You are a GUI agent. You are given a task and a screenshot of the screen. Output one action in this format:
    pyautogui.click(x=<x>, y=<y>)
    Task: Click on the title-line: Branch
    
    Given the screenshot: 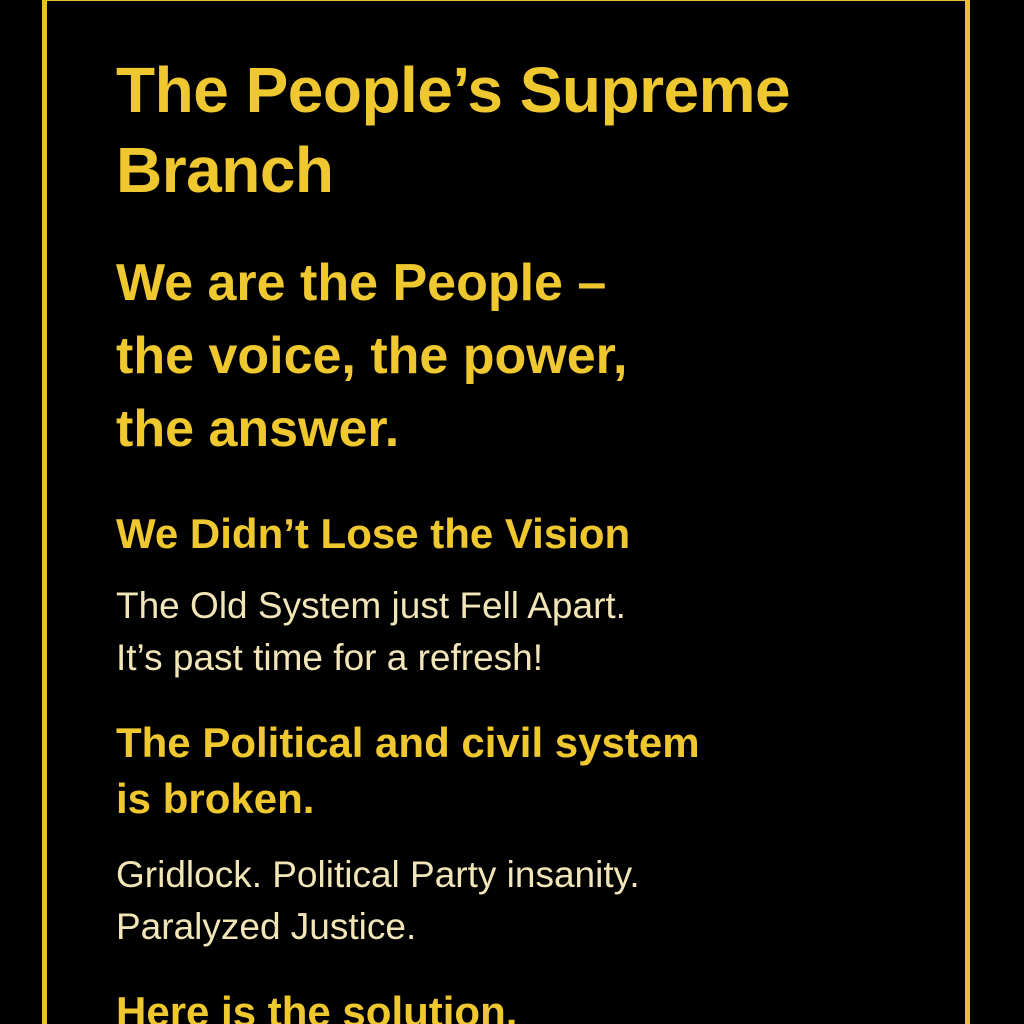 What is the action you would take?
    pyautogui.click(x=225, y=170)
    